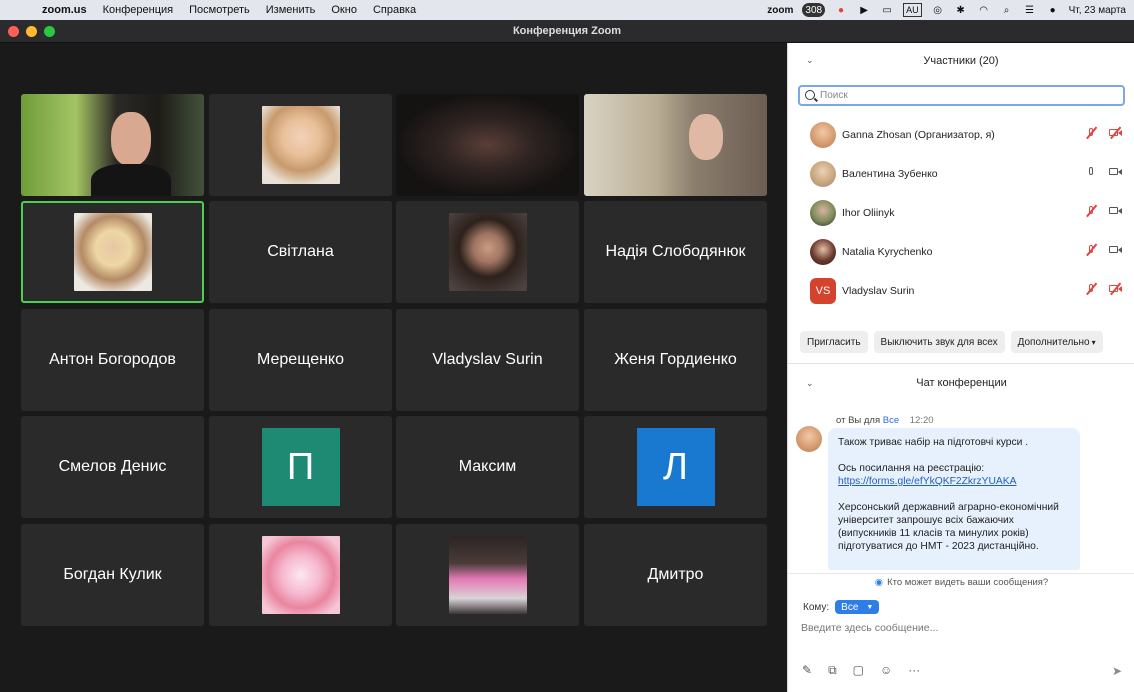  What do you see at coordinates (344, 10) in the screenshot?
I see `menu-window: Окно` at bounding box center [344, 10].